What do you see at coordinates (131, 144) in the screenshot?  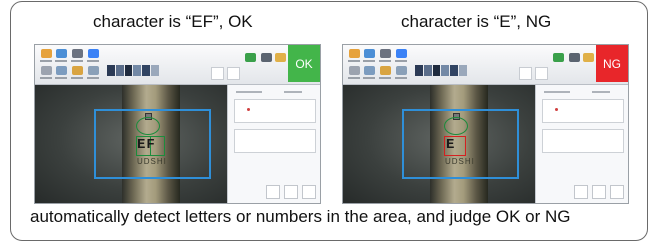 I see `camera-view: EF UDSHI` at bounding box center [131, 144].